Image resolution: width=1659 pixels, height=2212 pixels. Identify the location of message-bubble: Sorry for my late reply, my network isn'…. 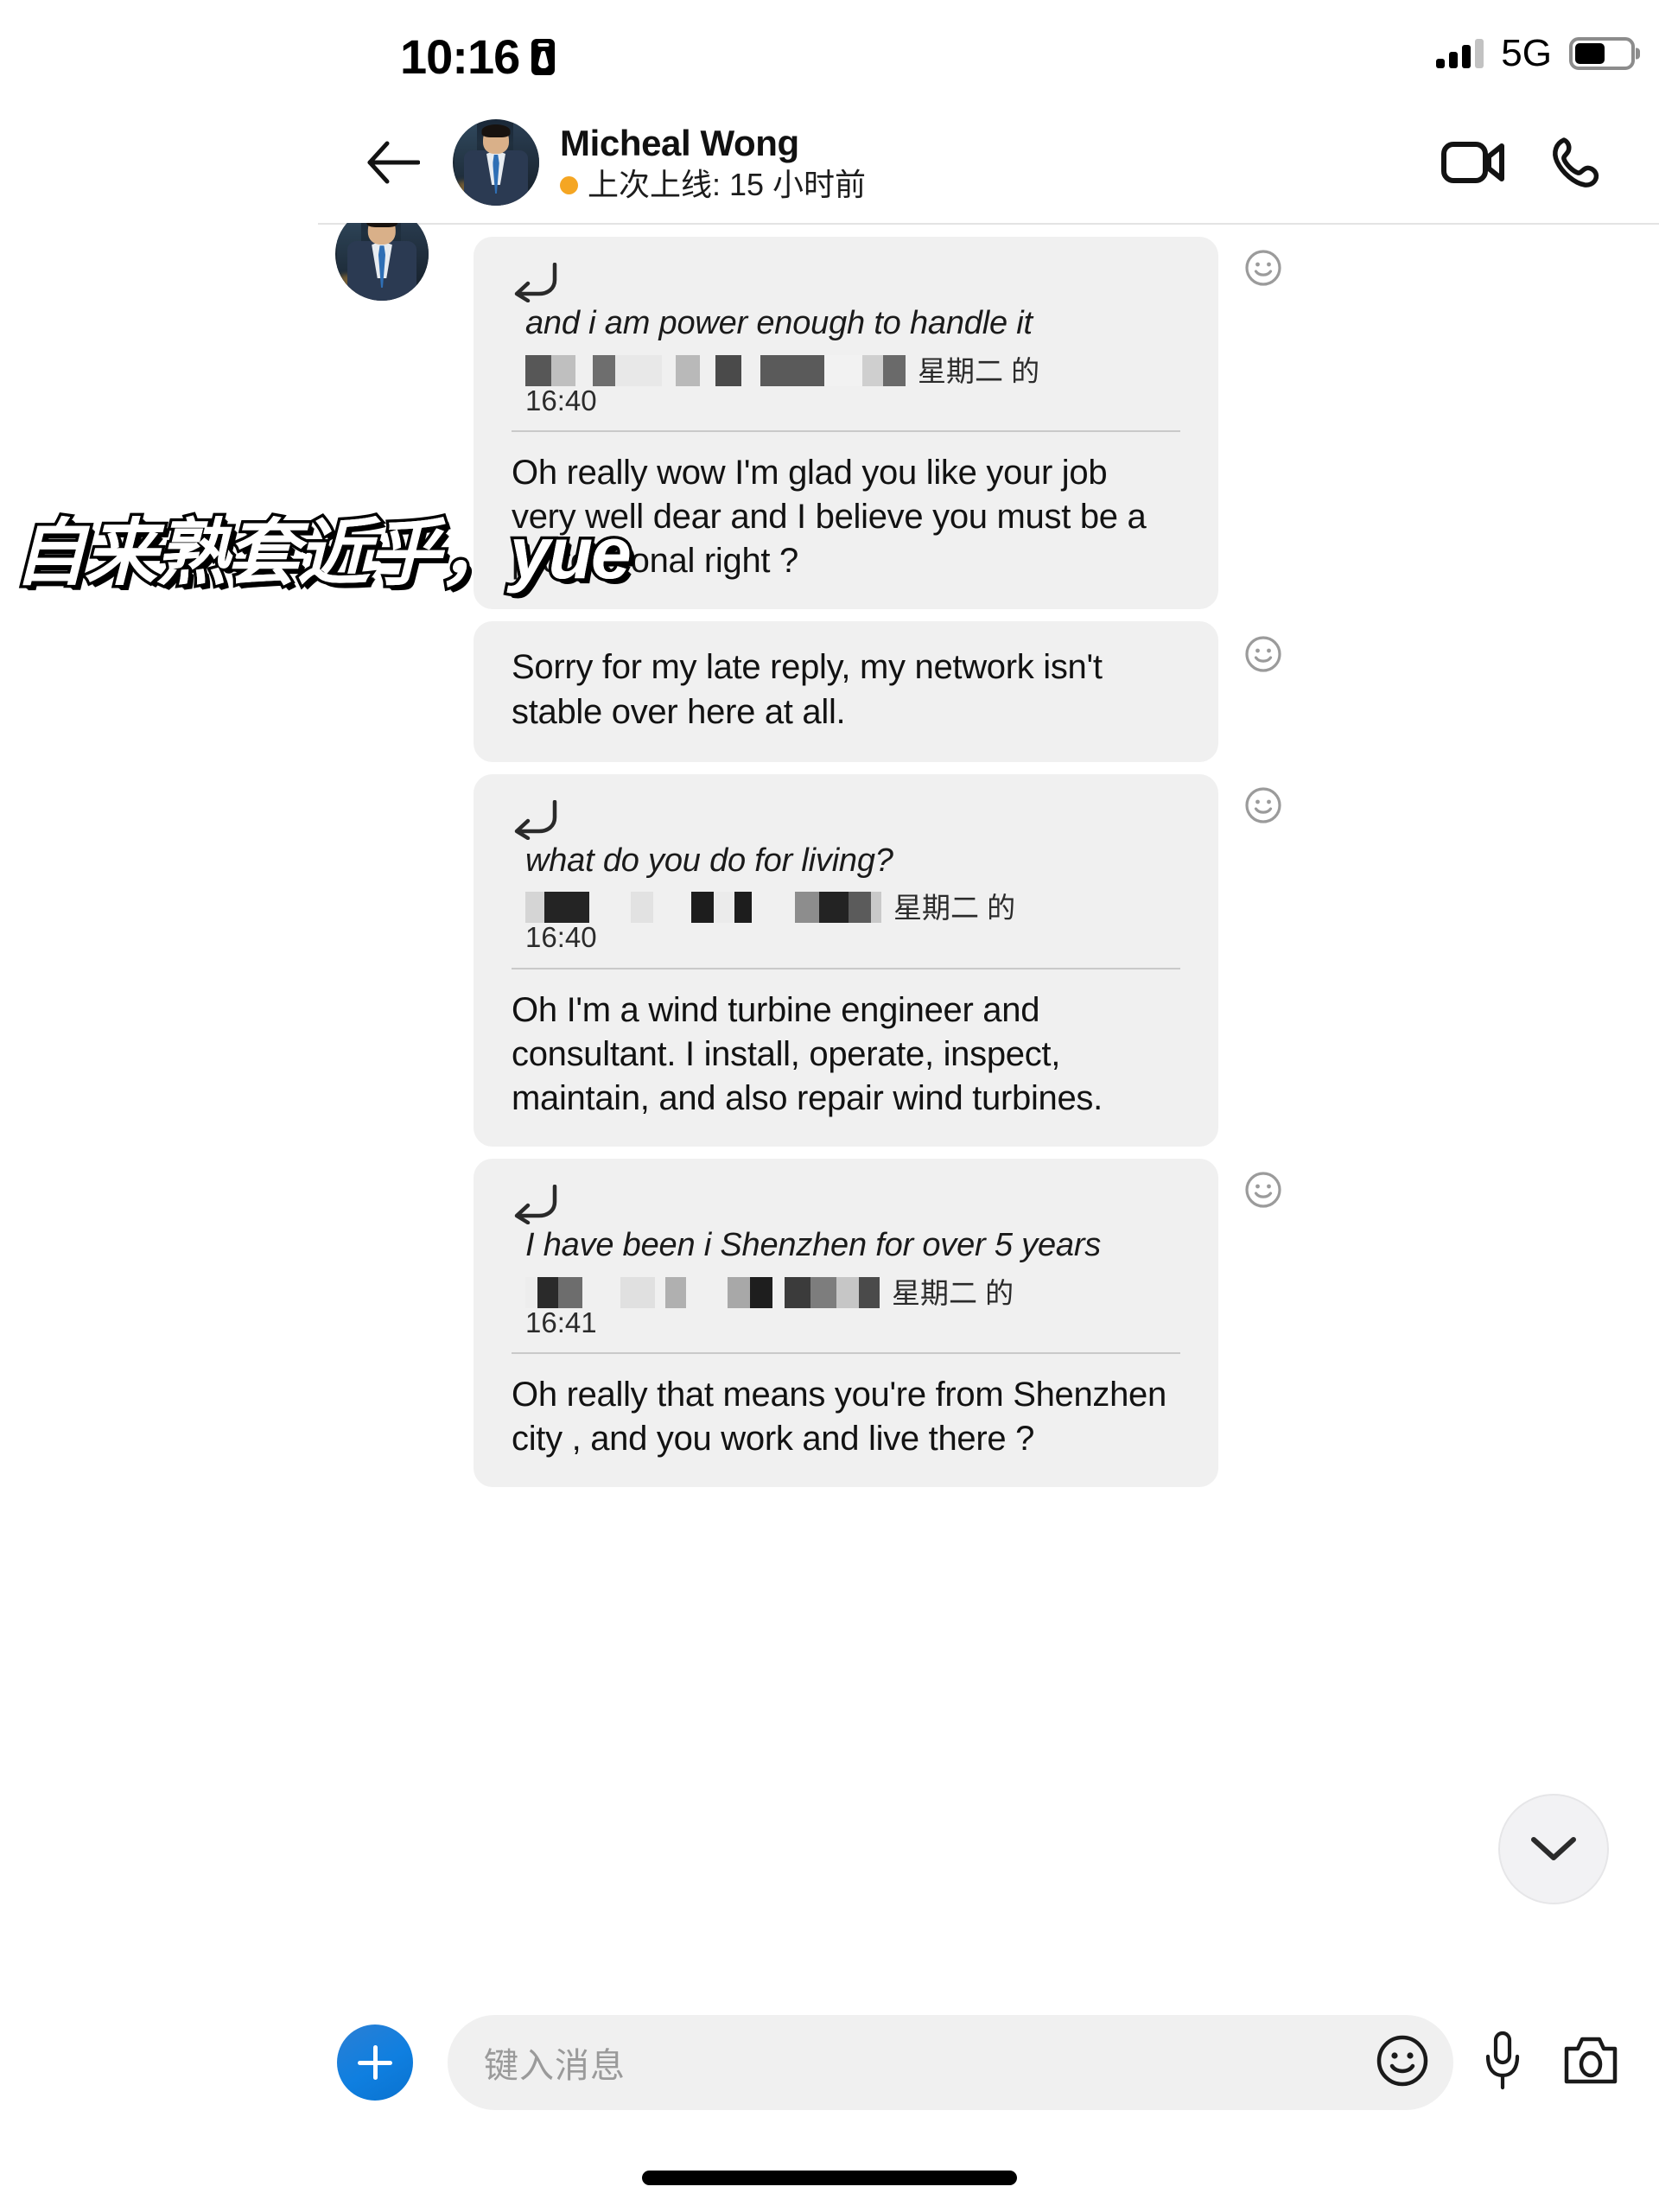
(877, 691).